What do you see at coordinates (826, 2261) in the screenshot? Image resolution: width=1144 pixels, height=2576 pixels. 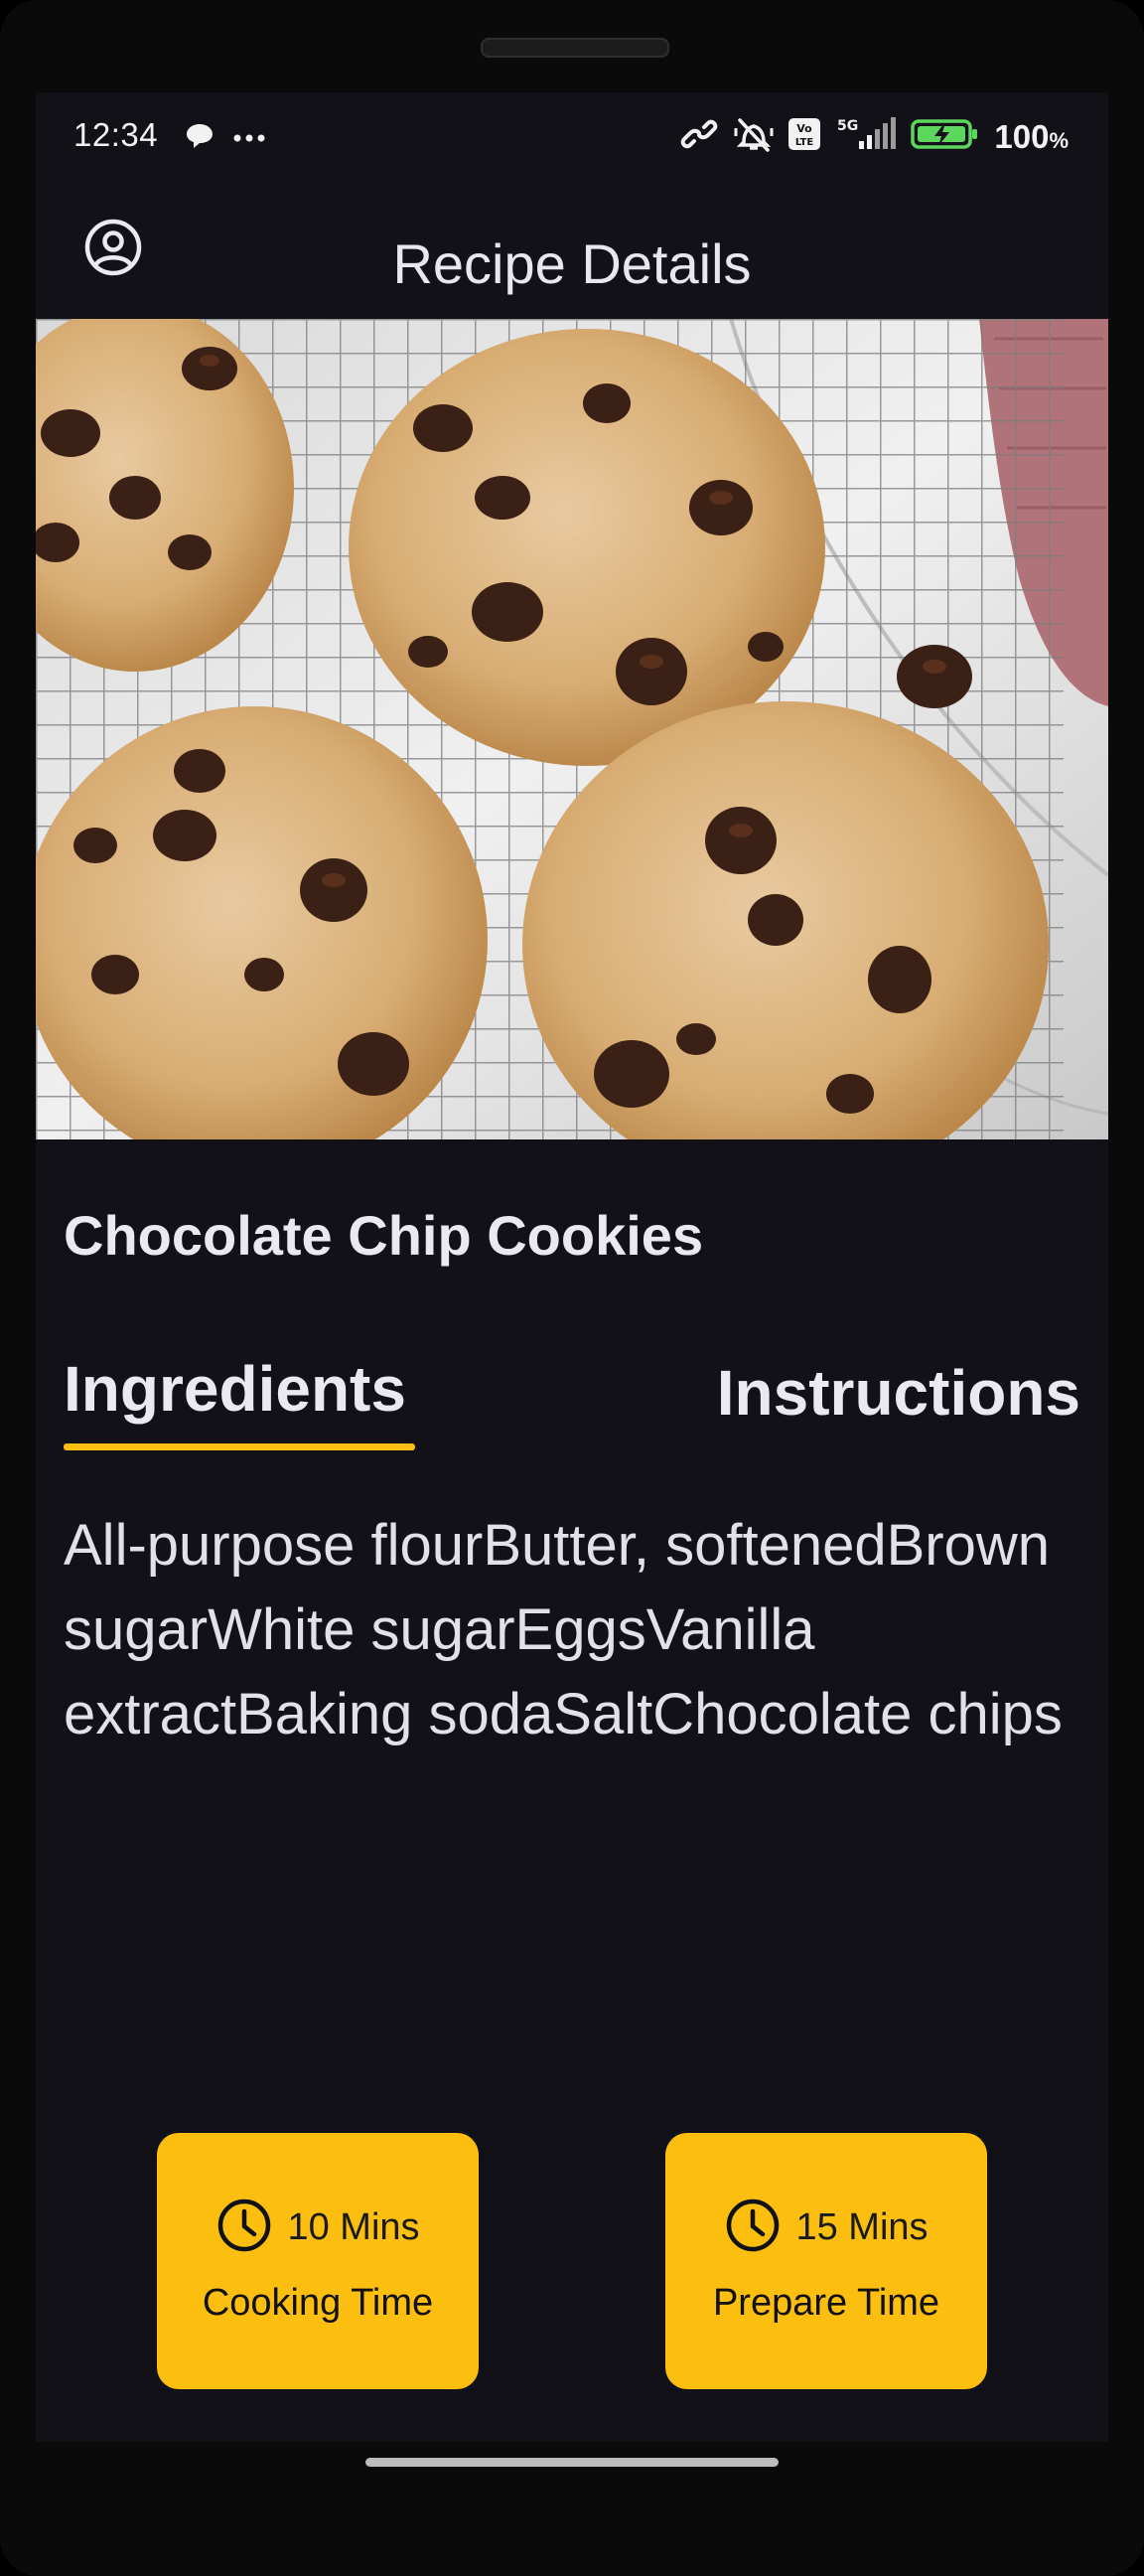 I see `prepare-time-card: 15 Mins Prepare Time` at bounding box center [826, 2261].